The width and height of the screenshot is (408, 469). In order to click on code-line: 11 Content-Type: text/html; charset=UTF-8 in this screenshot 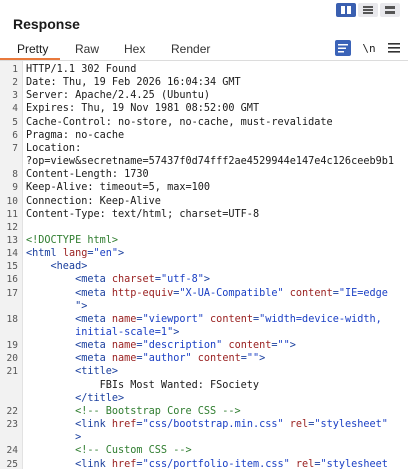, I will do `click(204, 215)`.